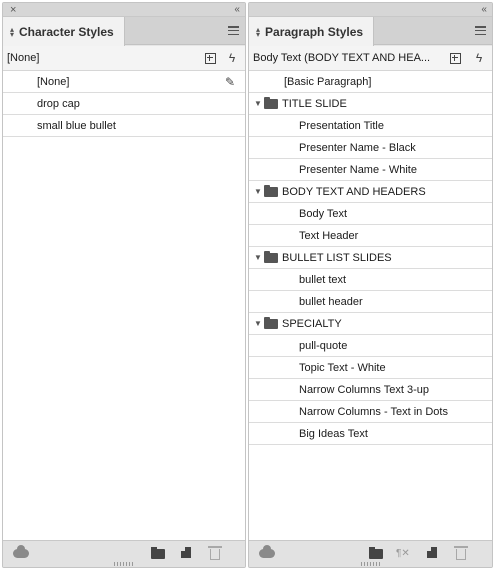 This screenshot has height=570, width=495. I want to click on panel-tab-bar: ▴ ▾ Character Styles, so click(124, 31).